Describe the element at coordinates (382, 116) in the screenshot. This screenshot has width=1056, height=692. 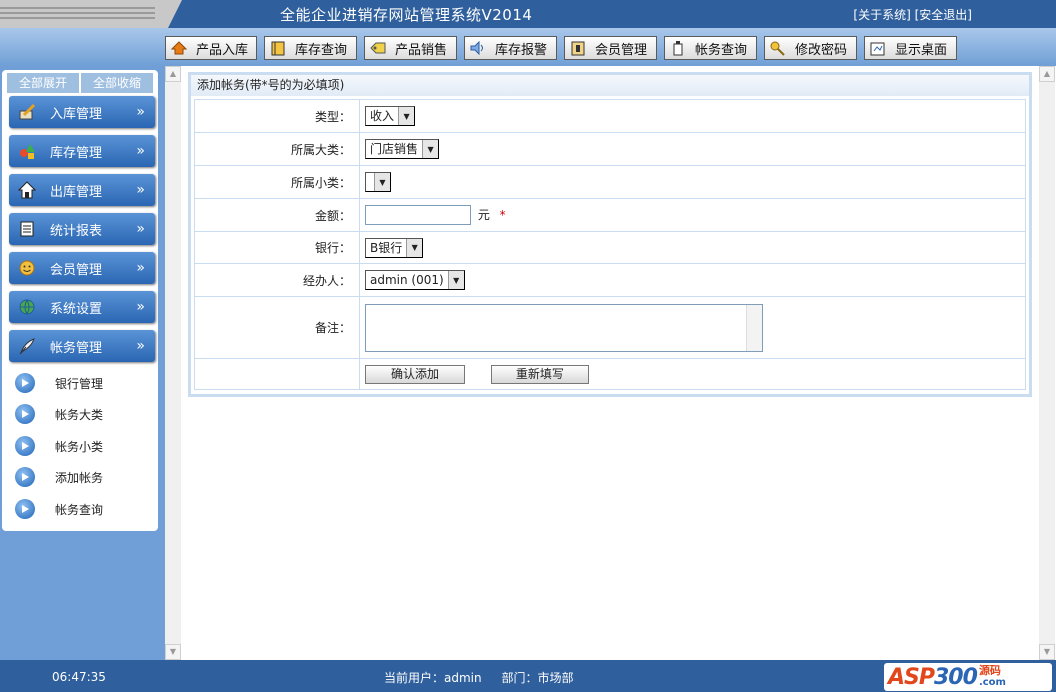
I see `select-value: 收入` at that location.